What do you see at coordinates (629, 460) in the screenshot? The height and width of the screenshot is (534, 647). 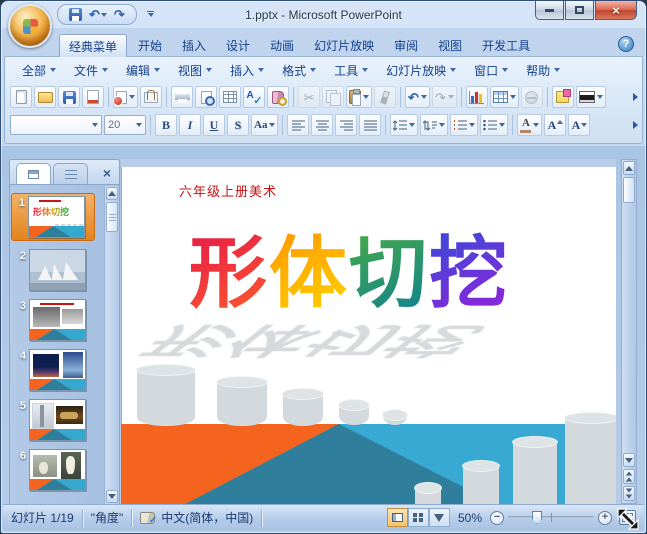 I see `scroll-down-button` at bounding box center [629, 460].